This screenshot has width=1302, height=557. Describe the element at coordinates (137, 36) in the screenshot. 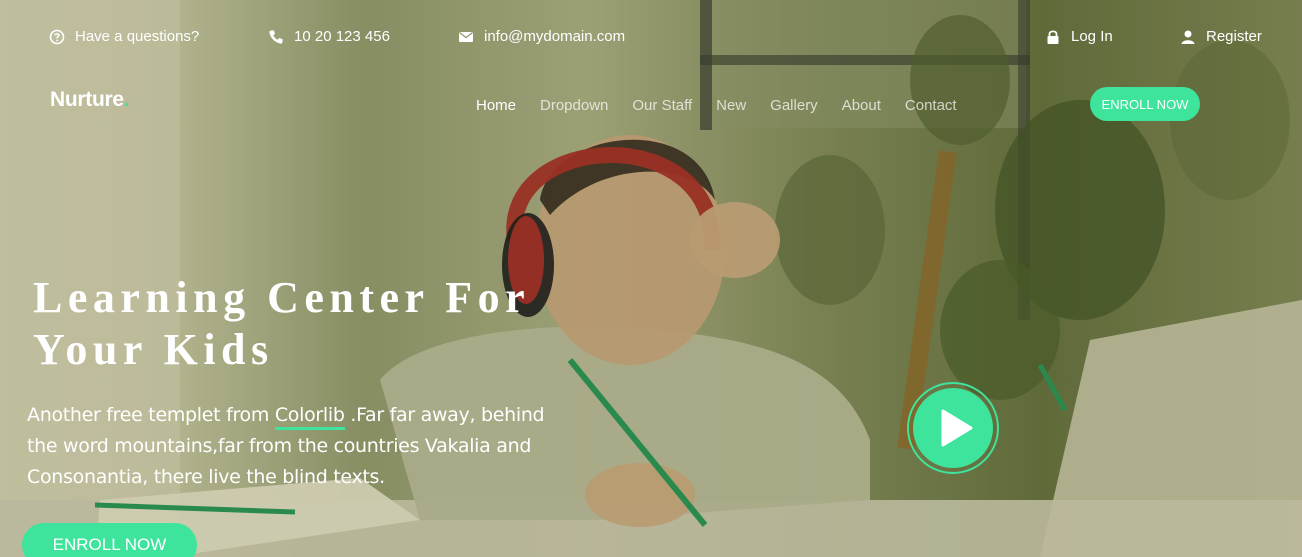

I see `top-question-text: Have a questions?` at that location.